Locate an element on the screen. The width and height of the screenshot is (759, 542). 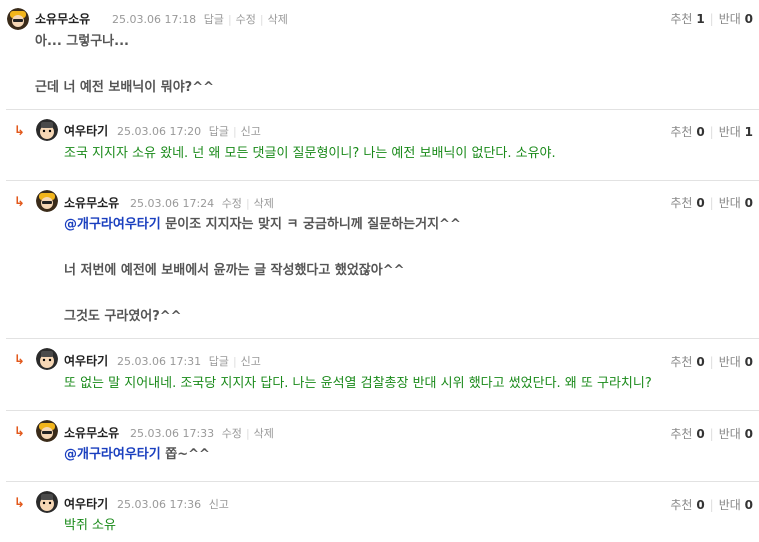
comment-text: 쫍~^^ is located at coordinates (185, 454).